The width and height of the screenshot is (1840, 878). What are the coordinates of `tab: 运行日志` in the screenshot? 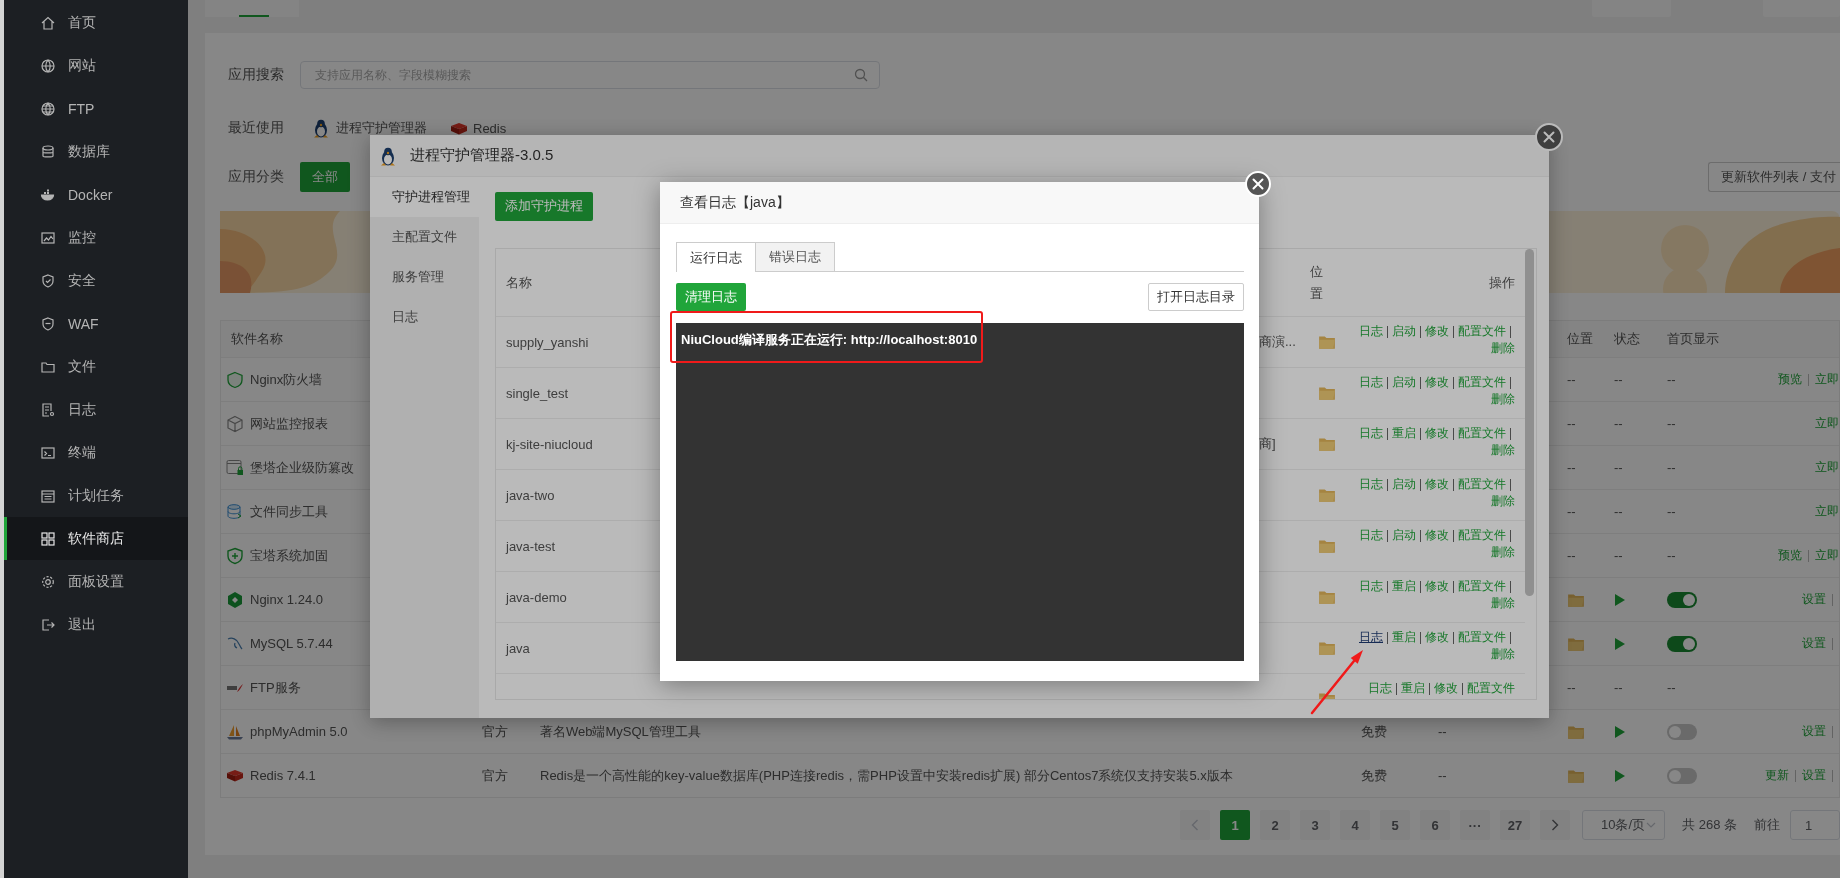 It's located at (716, 257).